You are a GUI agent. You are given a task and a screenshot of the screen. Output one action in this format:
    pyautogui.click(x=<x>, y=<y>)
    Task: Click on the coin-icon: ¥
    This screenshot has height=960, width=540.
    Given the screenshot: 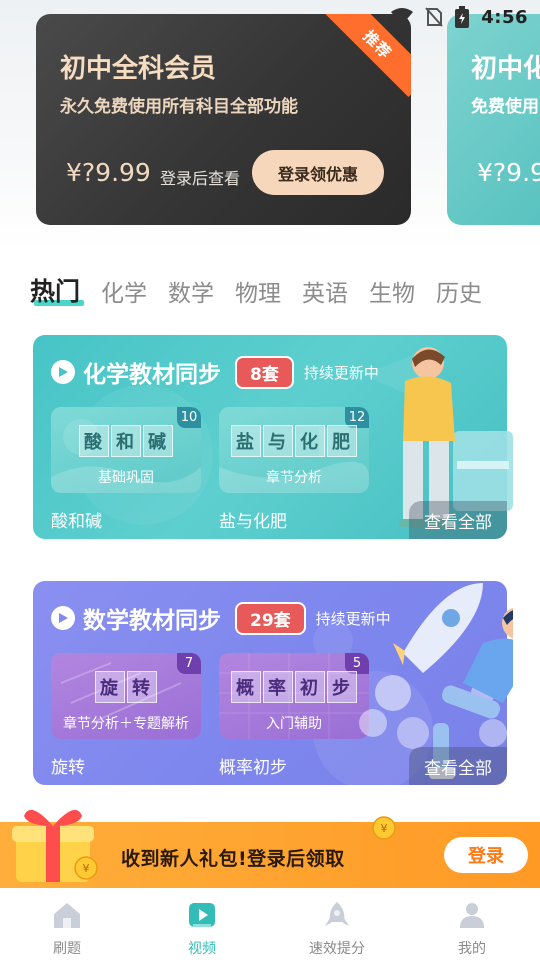 What is the action you would take?
    pyautogui.click(x=384, y=830)
    